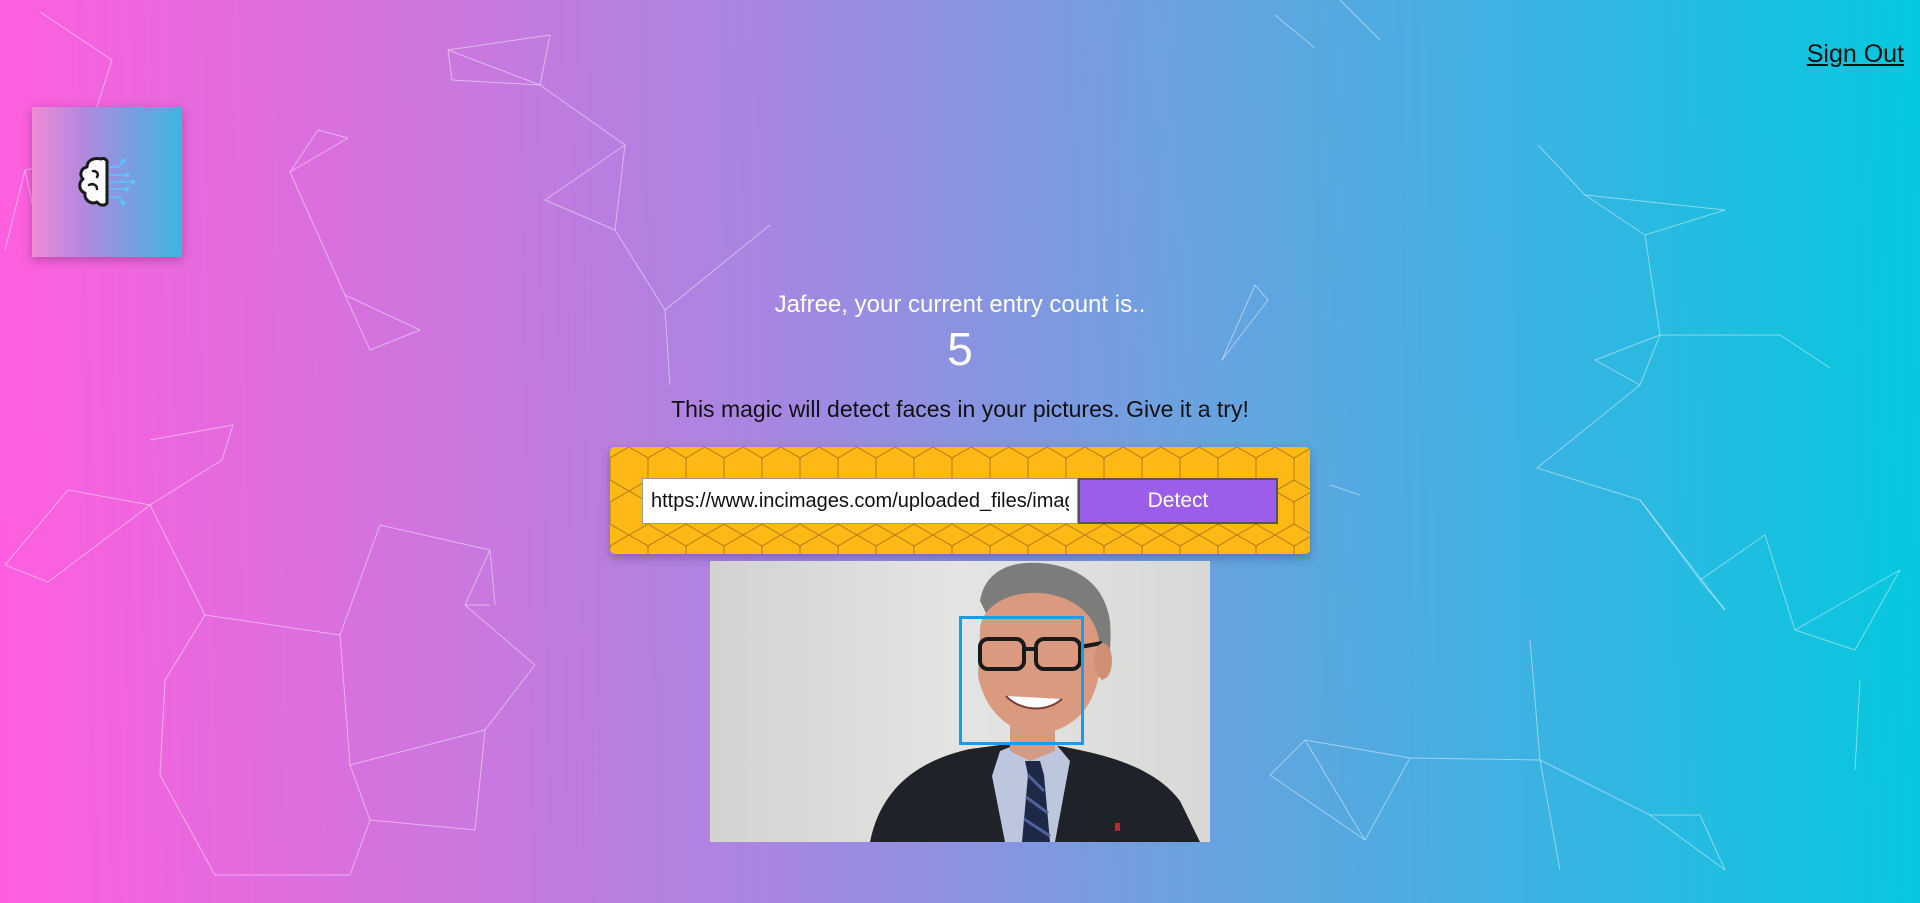 The height and width of the screenshot is (903, 1920). I want to click on image-link-form: Detect, so click(960, 500).